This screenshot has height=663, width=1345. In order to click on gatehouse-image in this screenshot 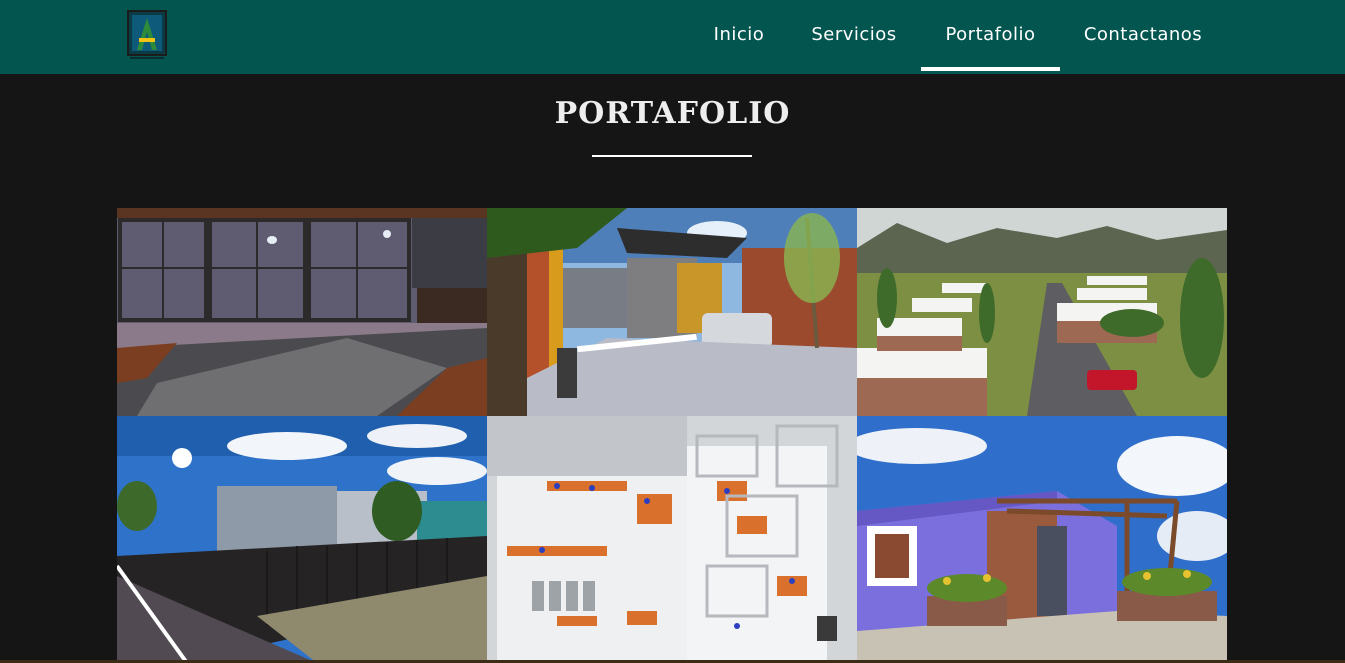, I will do `click(672, 312)`.